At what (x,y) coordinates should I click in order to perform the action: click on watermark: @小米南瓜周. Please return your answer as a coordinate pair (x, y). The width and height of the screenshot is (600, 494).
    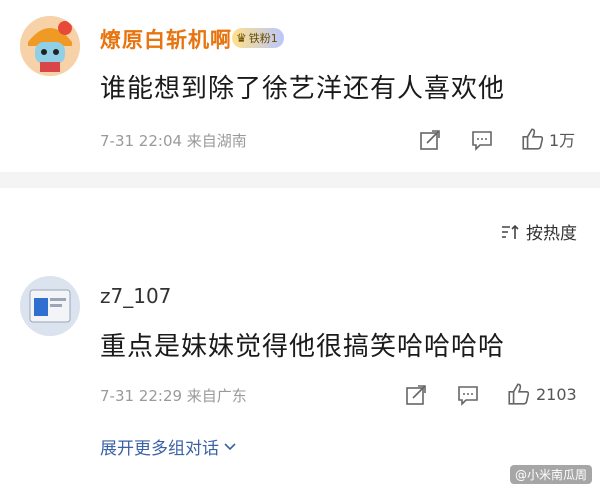
    Looking at the image, I should click on (550, 474).